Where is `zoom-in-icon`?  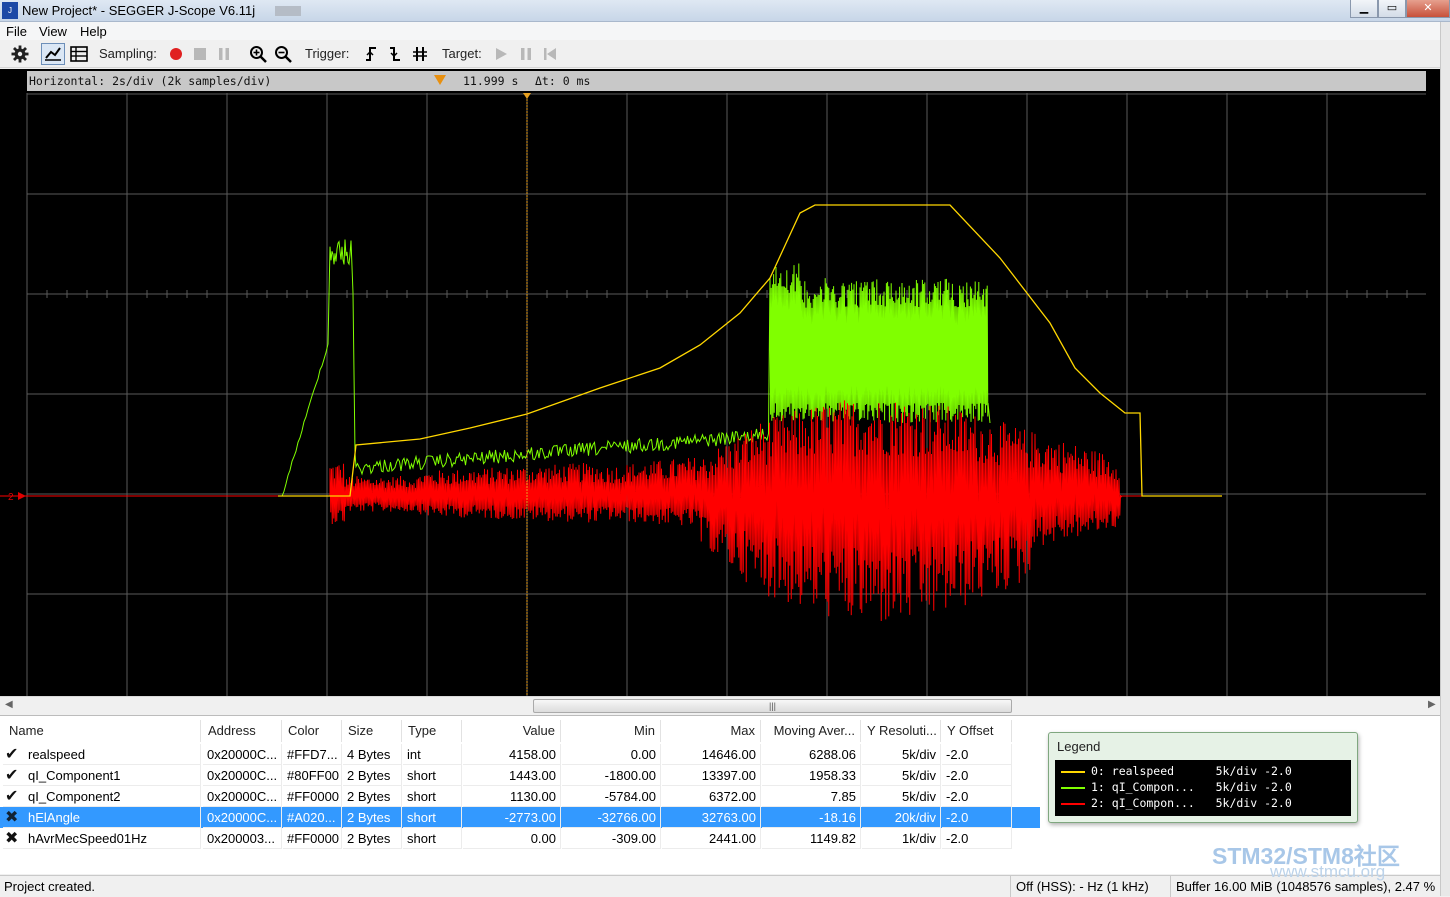 zoom-in-icon is located at coordinates (258, 54).